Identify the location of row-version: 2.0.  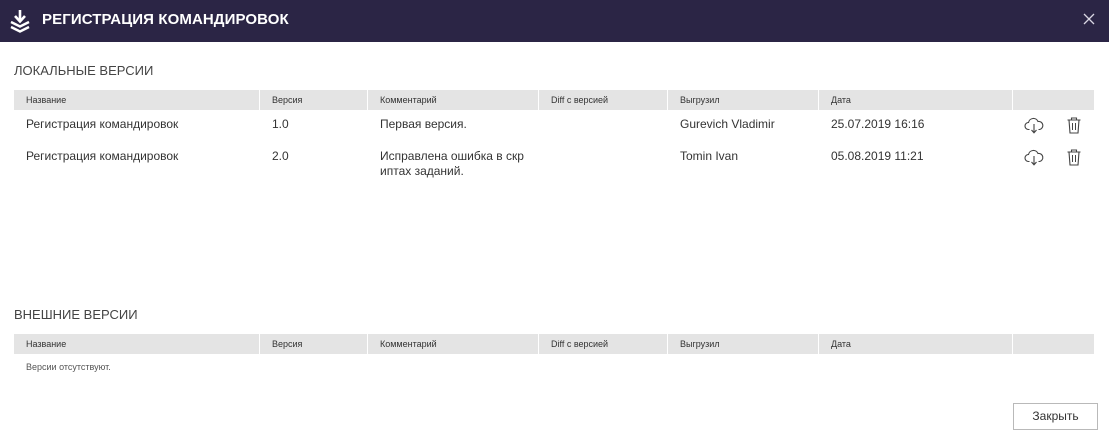
(280, 156).